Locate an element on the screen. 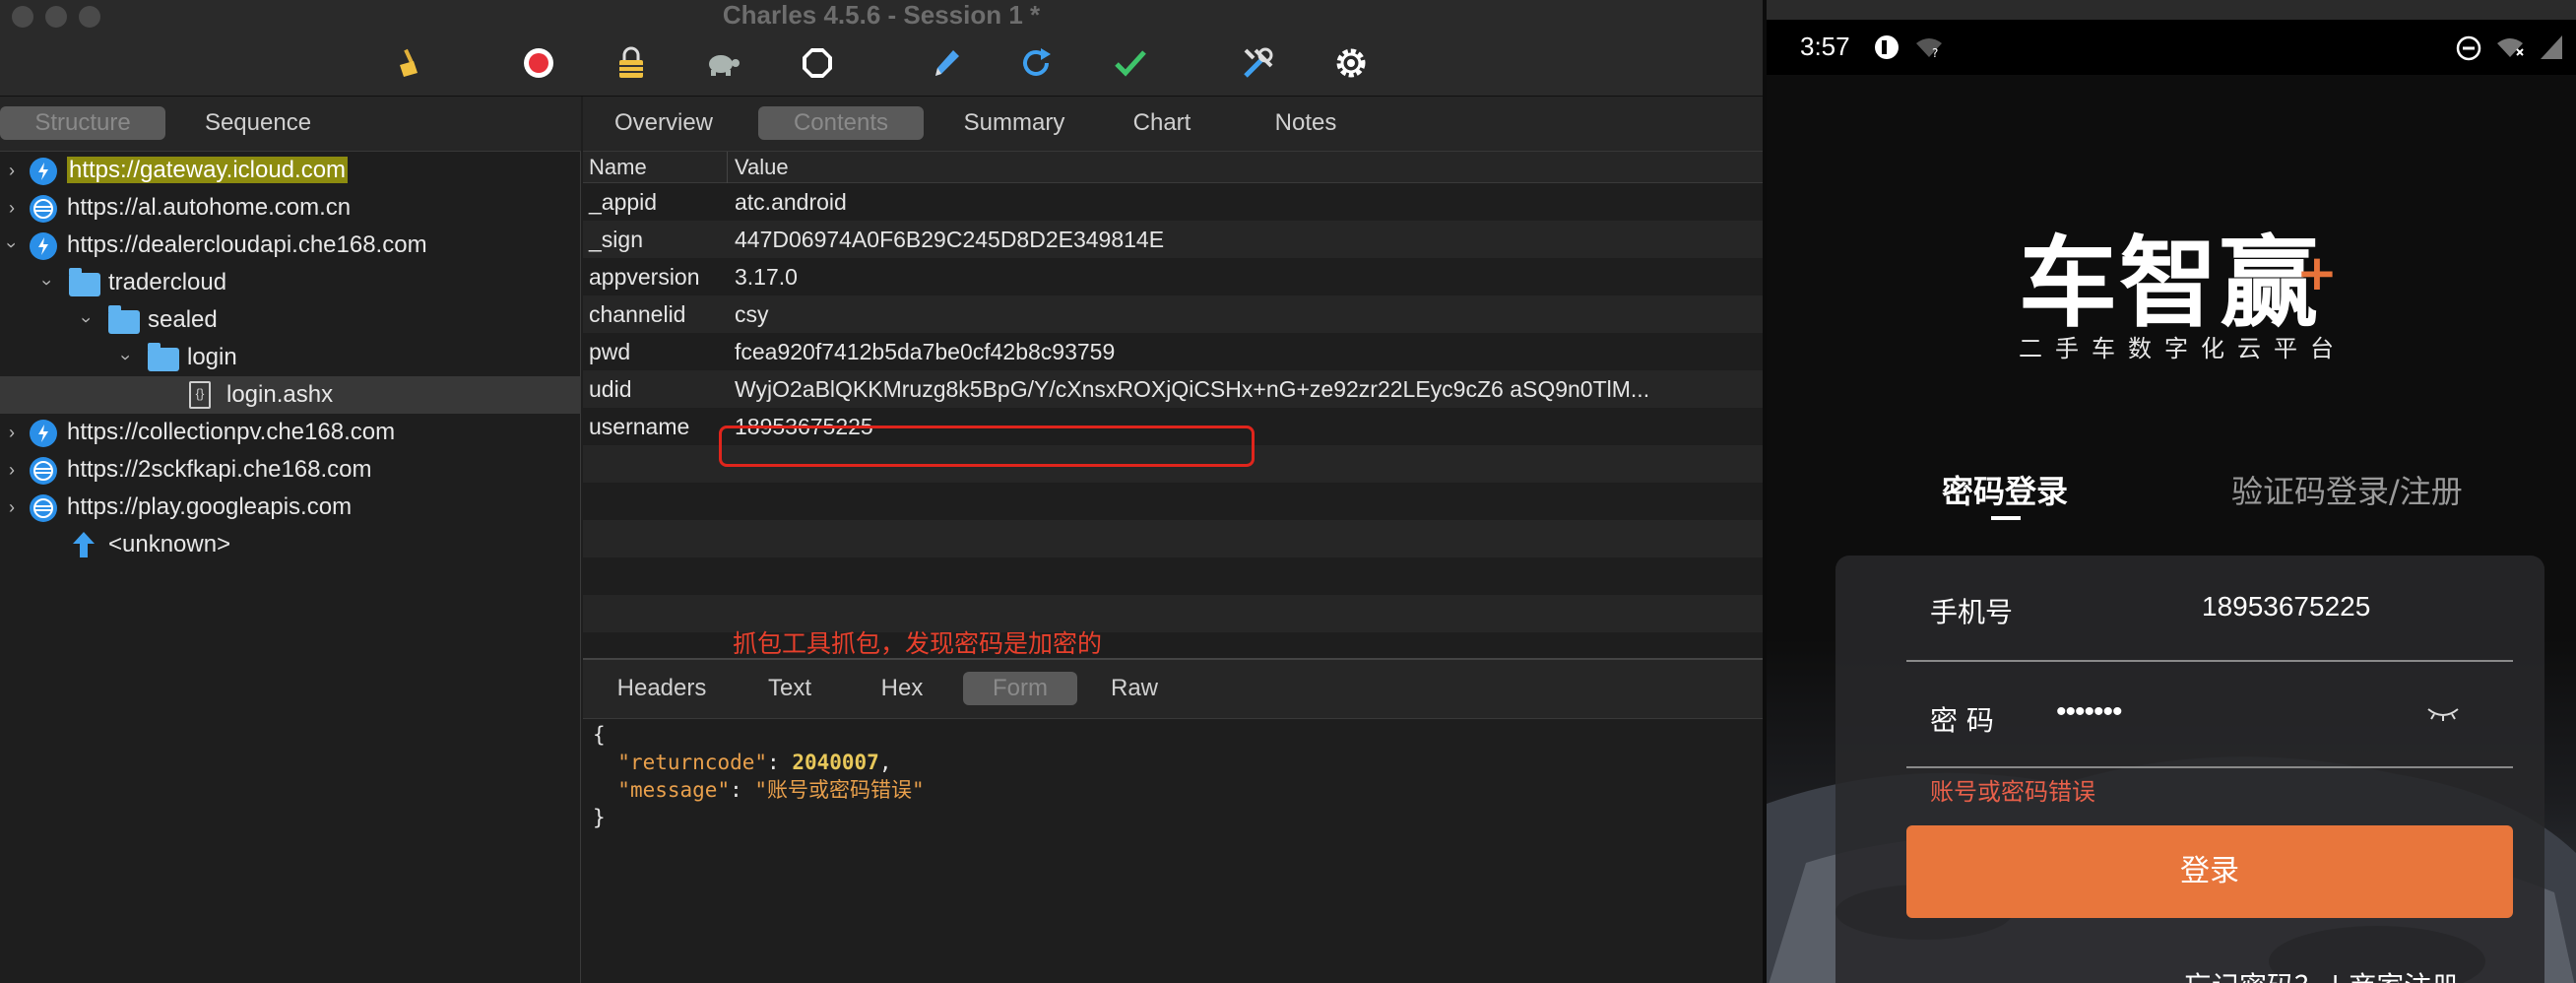  logo-plus-mark: + is located at coordinates (2317, 272).